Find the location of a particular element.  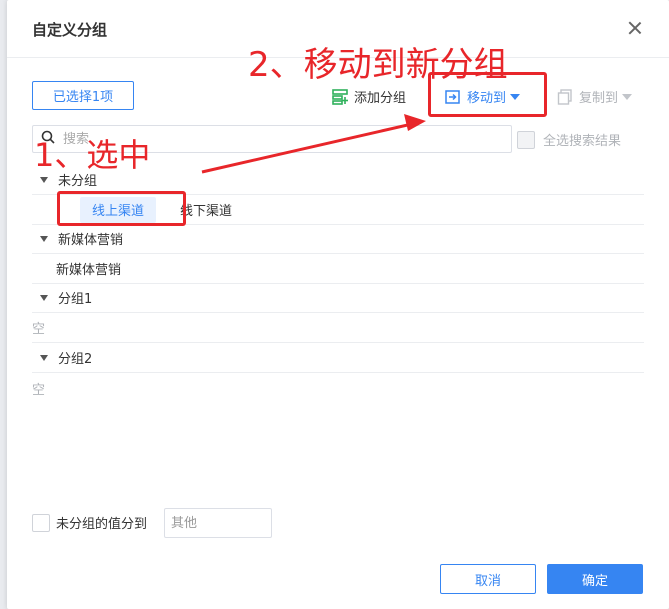

unassigned-option: 未分组的值分到 is located at coordinates (89, 522).